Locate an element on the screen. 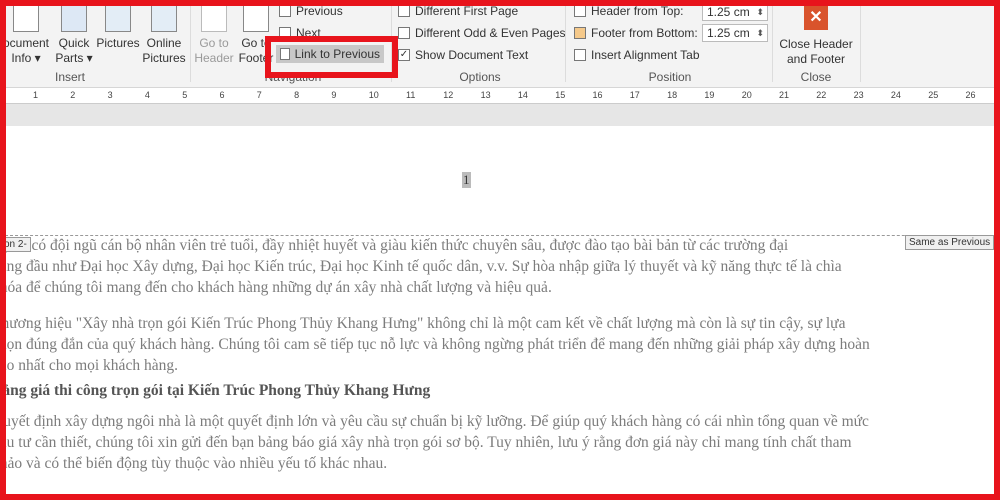 The height and width of the screenshot is (500, 1000). ruler-tick: 1 is located at coordinates (36, 95).